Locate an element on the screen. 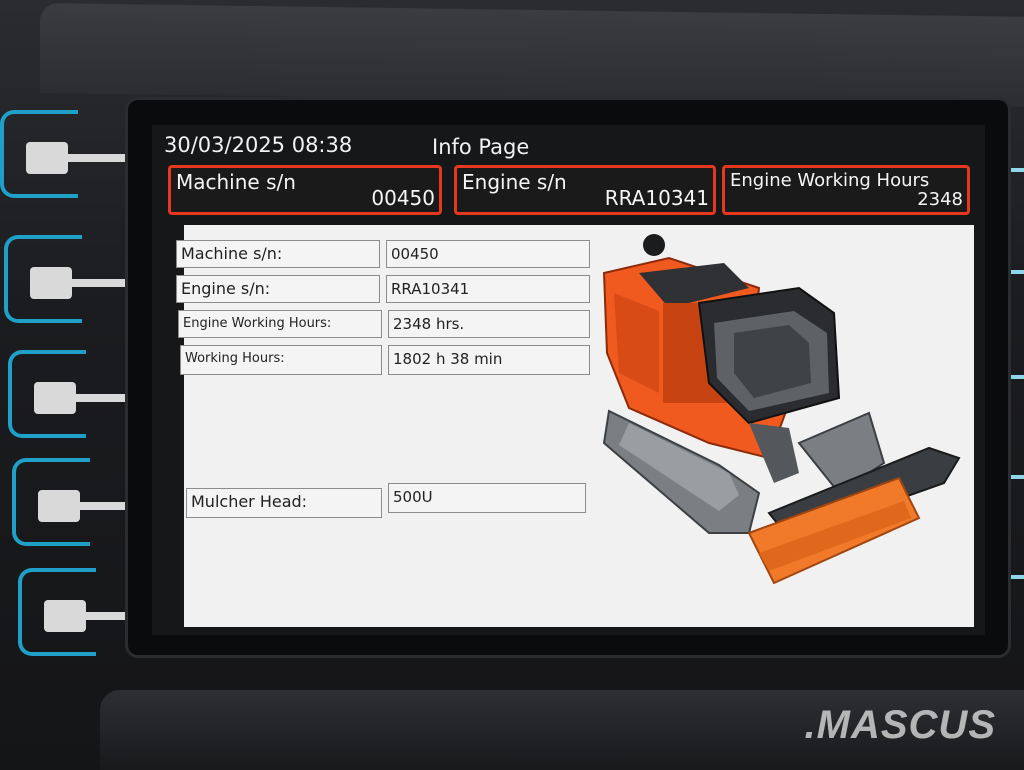  summary-value: 2348 is located at coordinates (940, 199).